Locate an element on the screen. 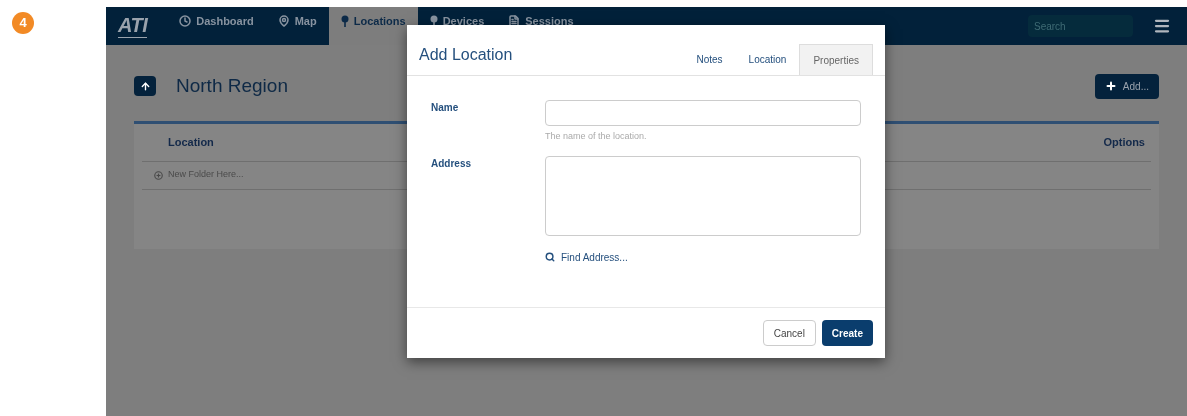  search-field: Search is located at coordinates (1080, 26).